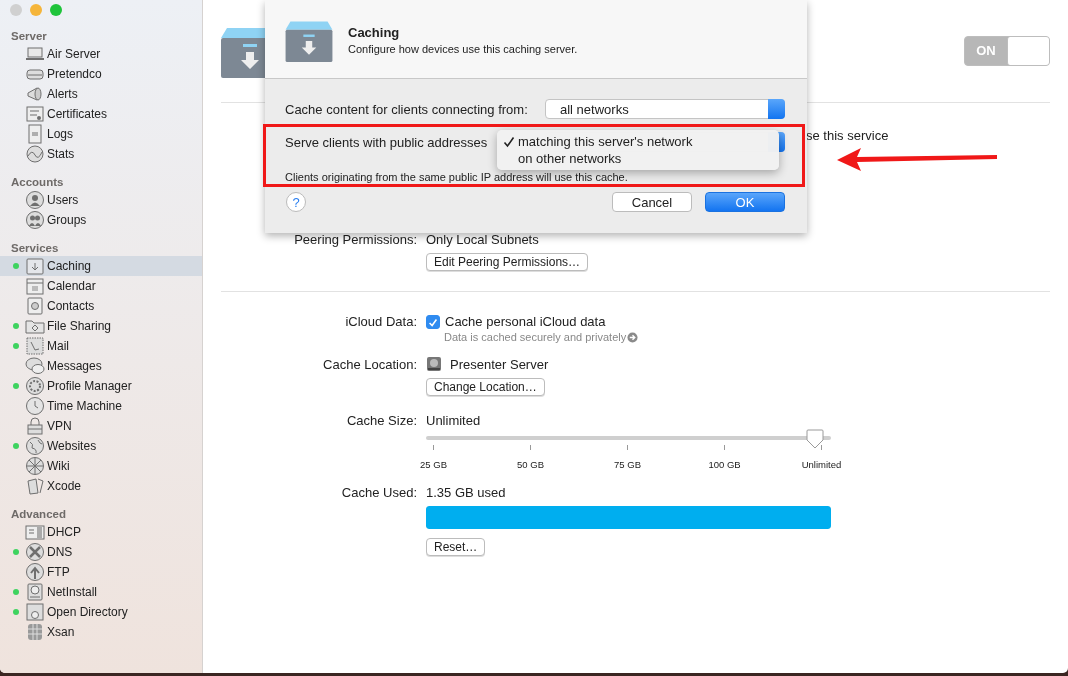 The height and width of the screenshot is (676, 1068). I want to click on hard-drive-icon, so click(434, 364).